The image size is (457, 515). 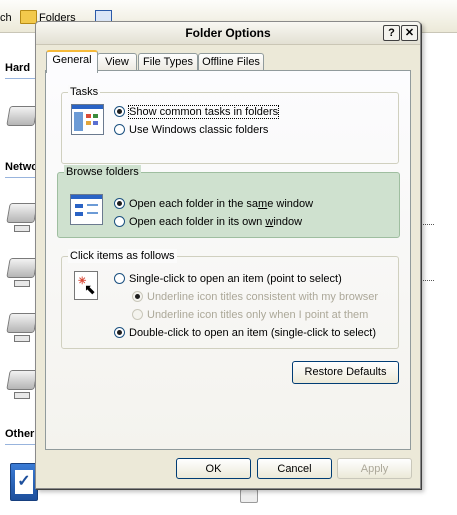 I want to click on explorer-content: Hard Netwo Other, so click(x=20, y=274).